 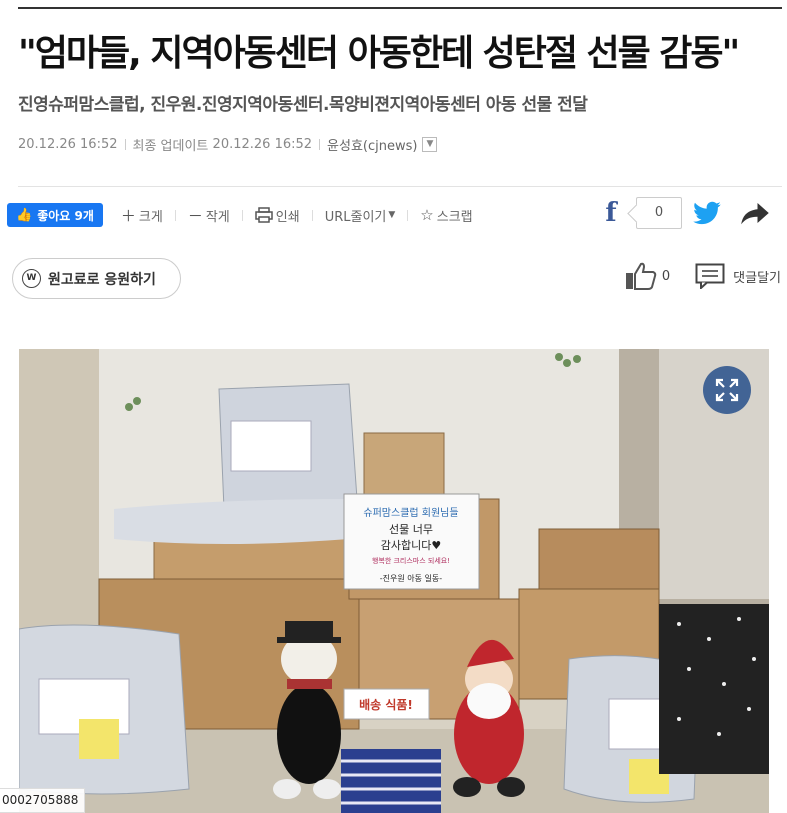 What do you see at coordinates (707, 213) in the screenshot?
I see `twitter-icon` at bounding box center [707, 213].